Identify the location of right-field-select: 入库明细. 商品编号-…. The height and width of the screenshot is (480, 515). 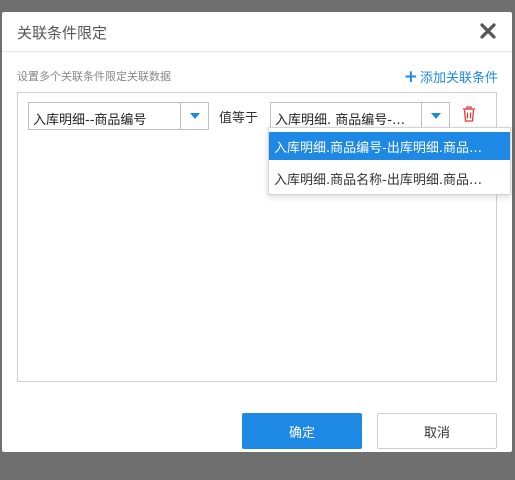
(360, 116).